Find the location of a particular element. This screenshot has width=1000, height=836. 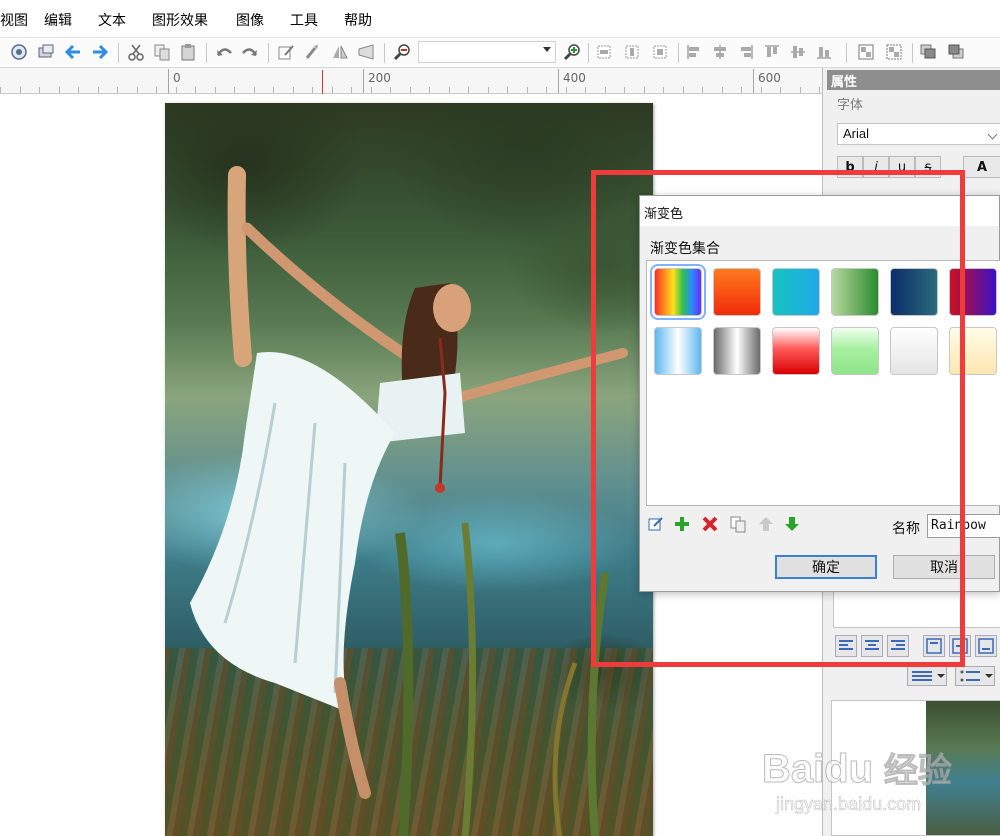

menu-view: 视图 is located at coordinates (14, 20).